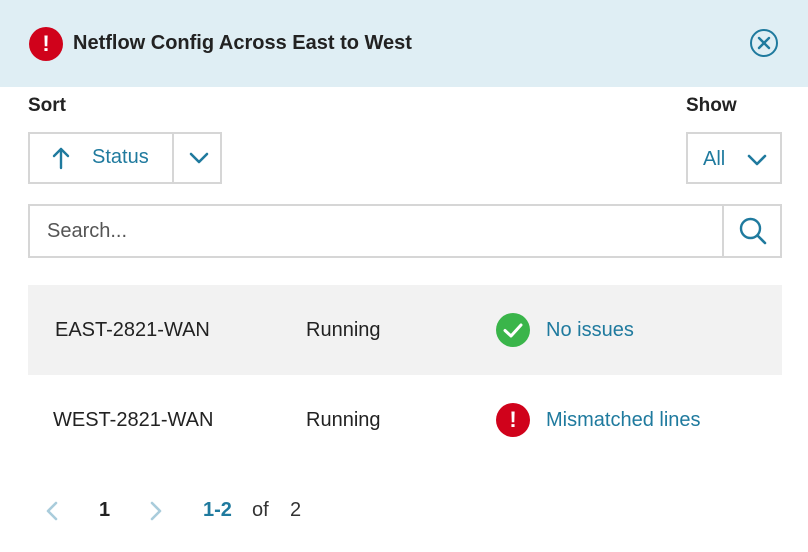 This screenshot has height=552, width=808. I want to click on close-icon, so click(764, 43).